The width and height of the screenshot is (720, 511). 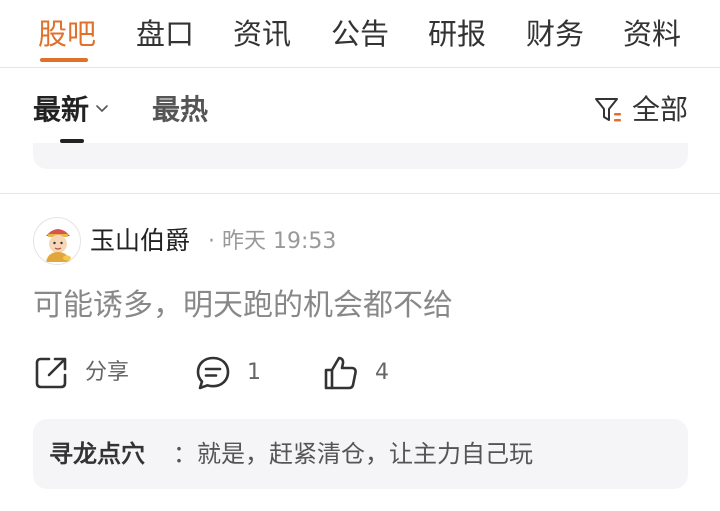 What do you see at coordinates (340, 373) in the screenshot?
I see `thumbs-up-icon` at bounding box center [340, 373].